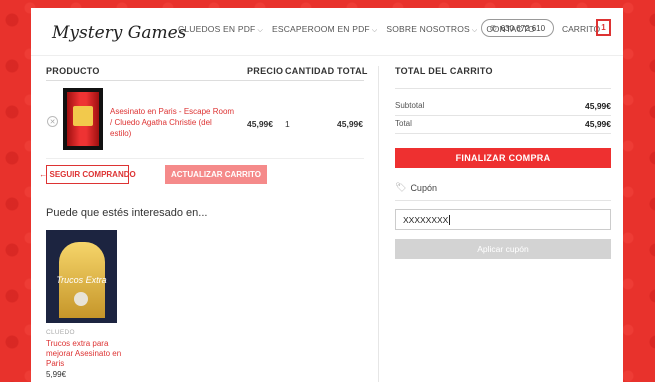  Describe the element at coordinates (320, 29) in the screenshot. I see `nav-label: ESCAPEROOM EN PDF` at that location.